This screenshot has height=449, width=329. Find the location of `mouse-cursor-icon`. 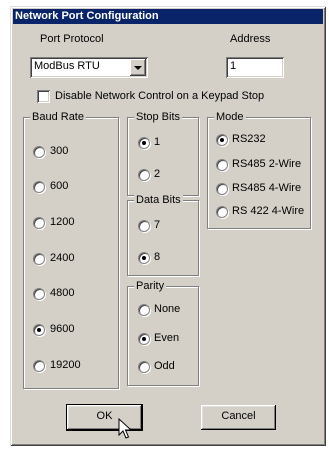

mouse-cursor-icon is located at coordinates (125, 428).